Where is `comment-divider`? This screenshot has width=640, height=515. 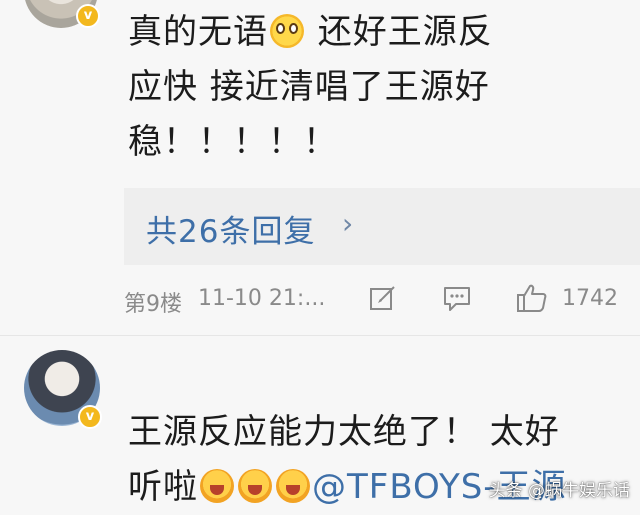 comment-divider is located at coordinates (320, 335).